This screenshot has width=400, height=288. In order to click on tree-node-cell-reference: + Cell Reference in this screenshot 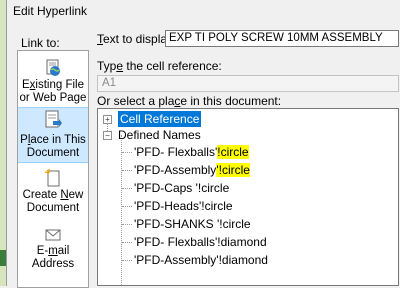, I will do `click(248, 119)`.